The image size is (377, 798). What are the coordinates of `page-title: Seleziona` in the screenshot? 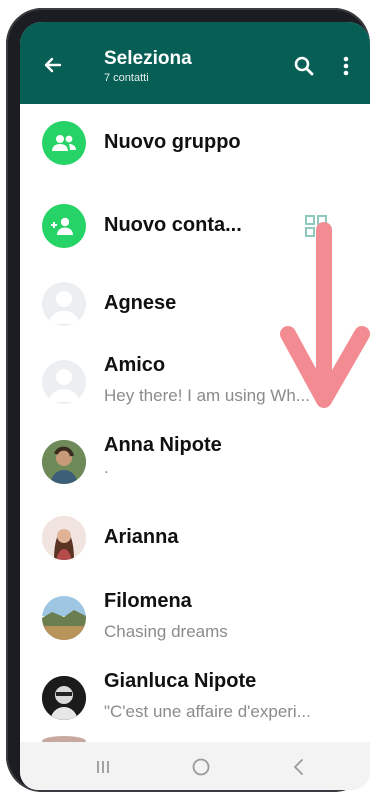 It's located at (148, 58).